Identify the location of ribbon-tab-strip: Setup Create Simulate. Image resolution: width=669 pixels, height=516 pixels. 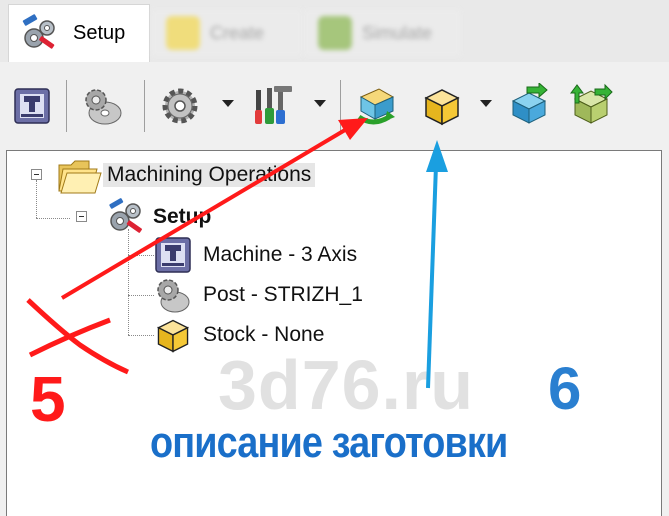
(334, 31).